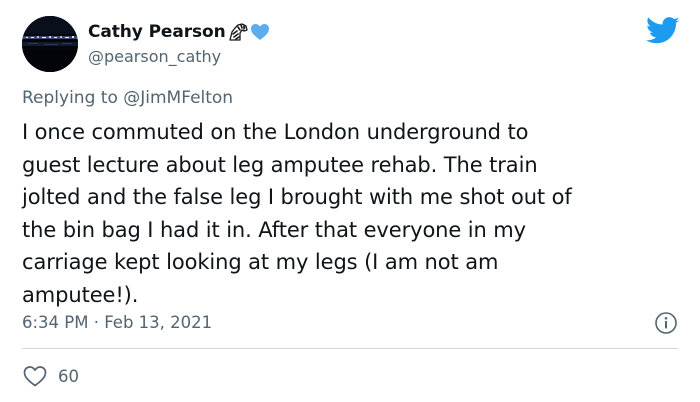 The image size is (700, 402). I want to click on replying-to-label: Replying to, so click(70, 98).